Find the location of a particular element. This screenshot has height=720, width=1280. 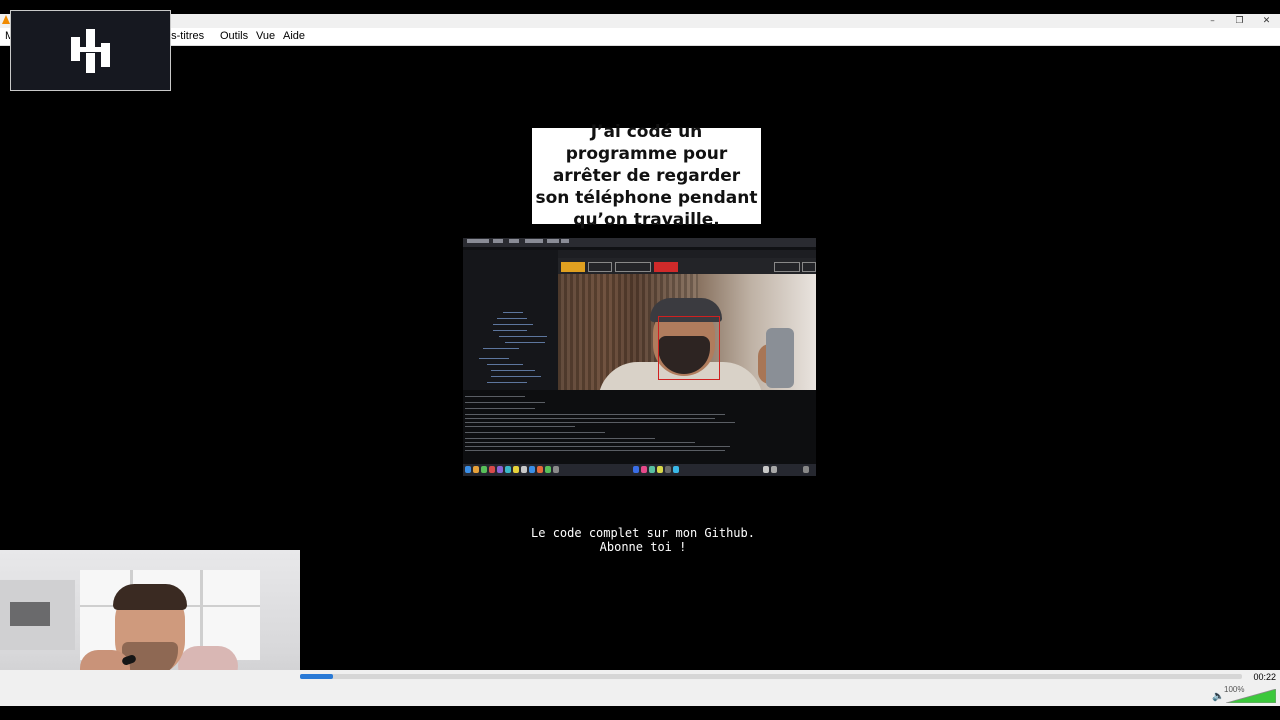

close-button: ✕ is located at coordinates (1266, 21).